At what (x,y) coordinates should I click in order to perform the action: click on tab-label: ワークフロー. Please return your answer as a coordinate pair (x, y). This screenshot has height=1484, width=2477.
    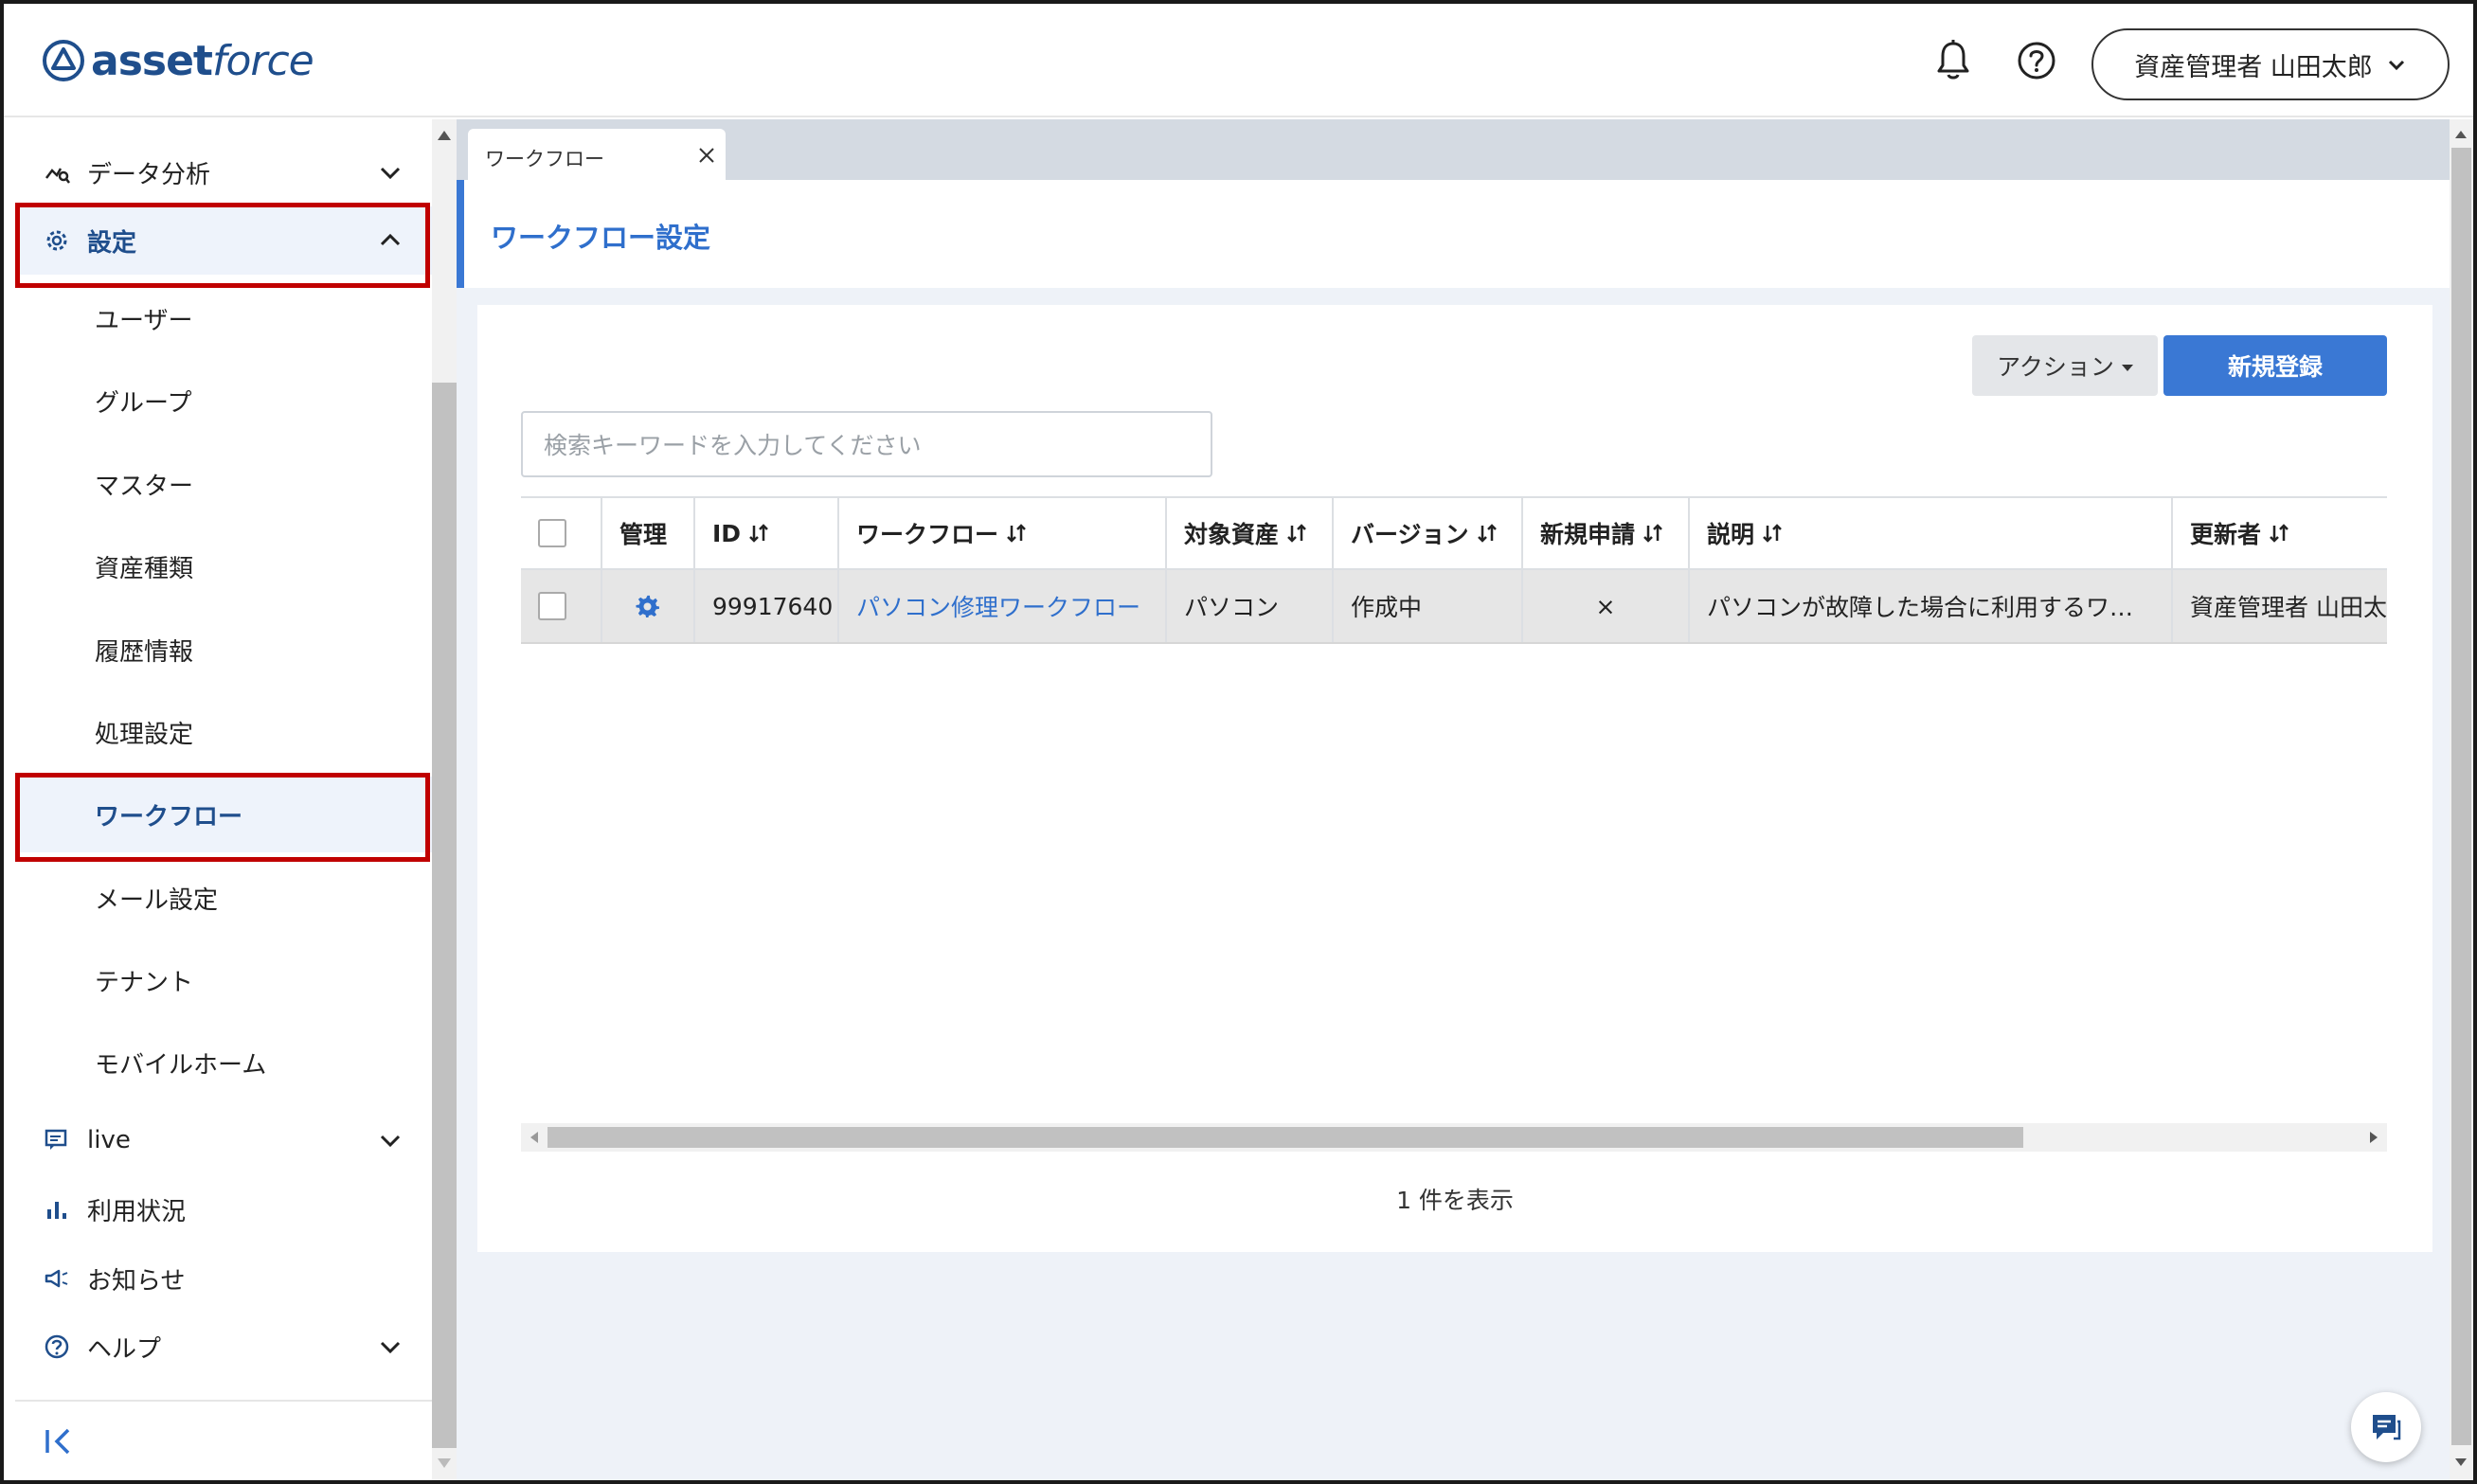
    Looking at the image, I should click on (545, 159).